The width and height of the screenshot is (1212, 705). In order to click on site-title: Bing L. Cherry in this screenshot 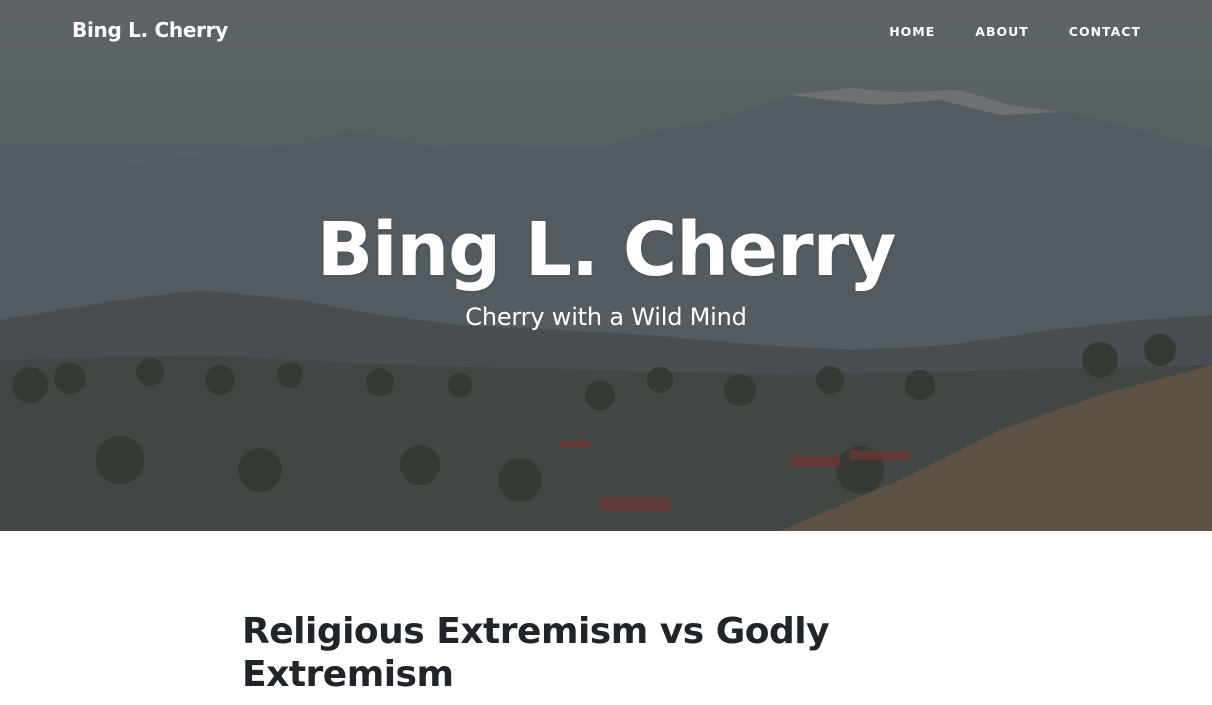, I will do `click(606, 250)`.